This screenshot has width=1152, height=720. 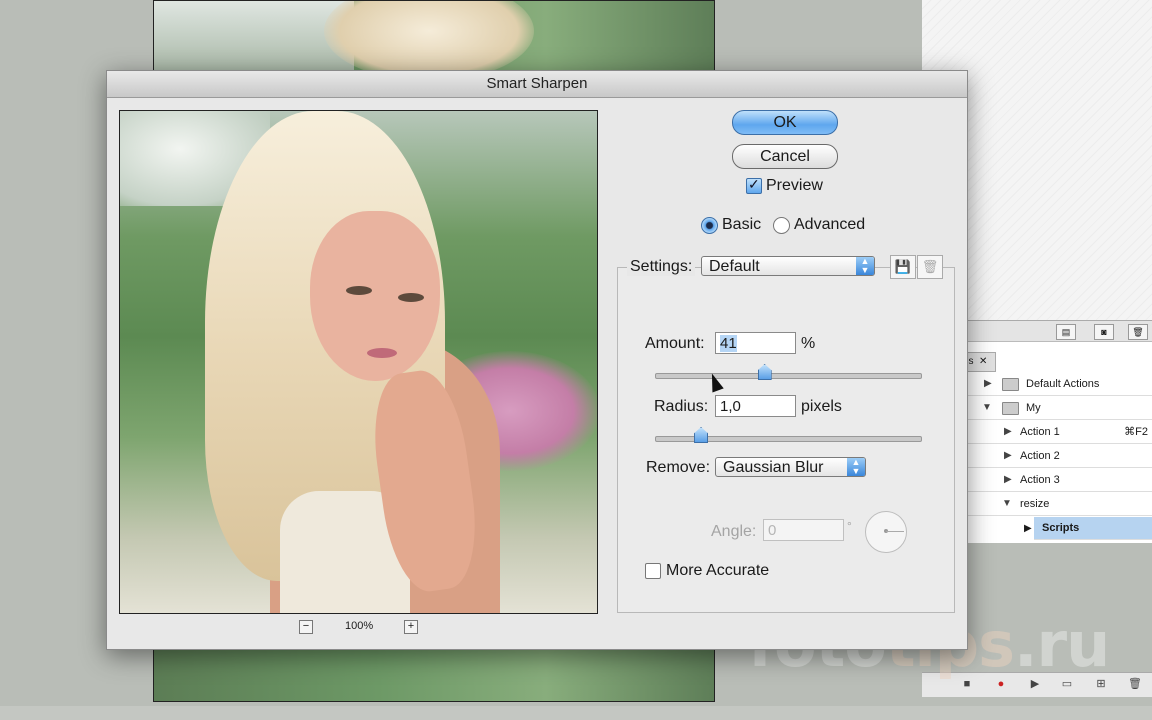 I want to click on list-item: ▶ Action 2, so click(x=1058, y=456).